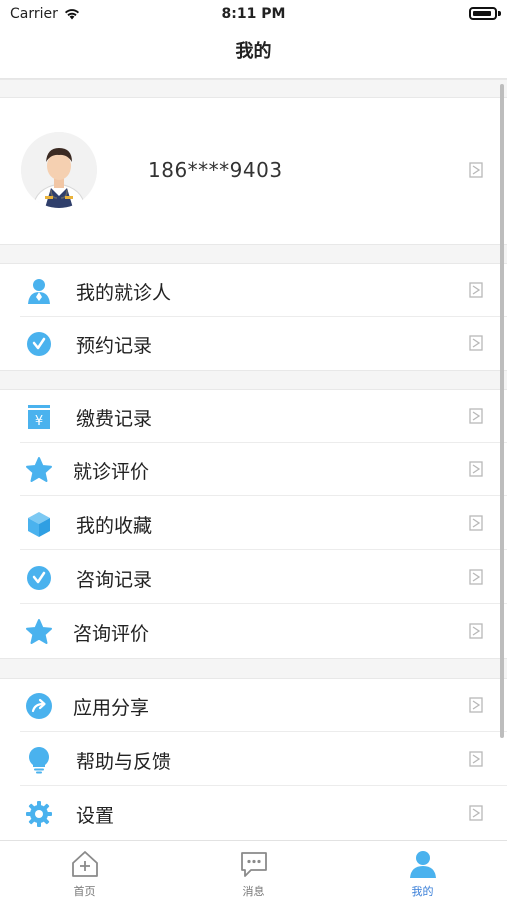  What do you see at coordinates (253, 343) in the screenshot?
I see `menu-item-appointments: 预约记录` at bounding box center [253, 343].